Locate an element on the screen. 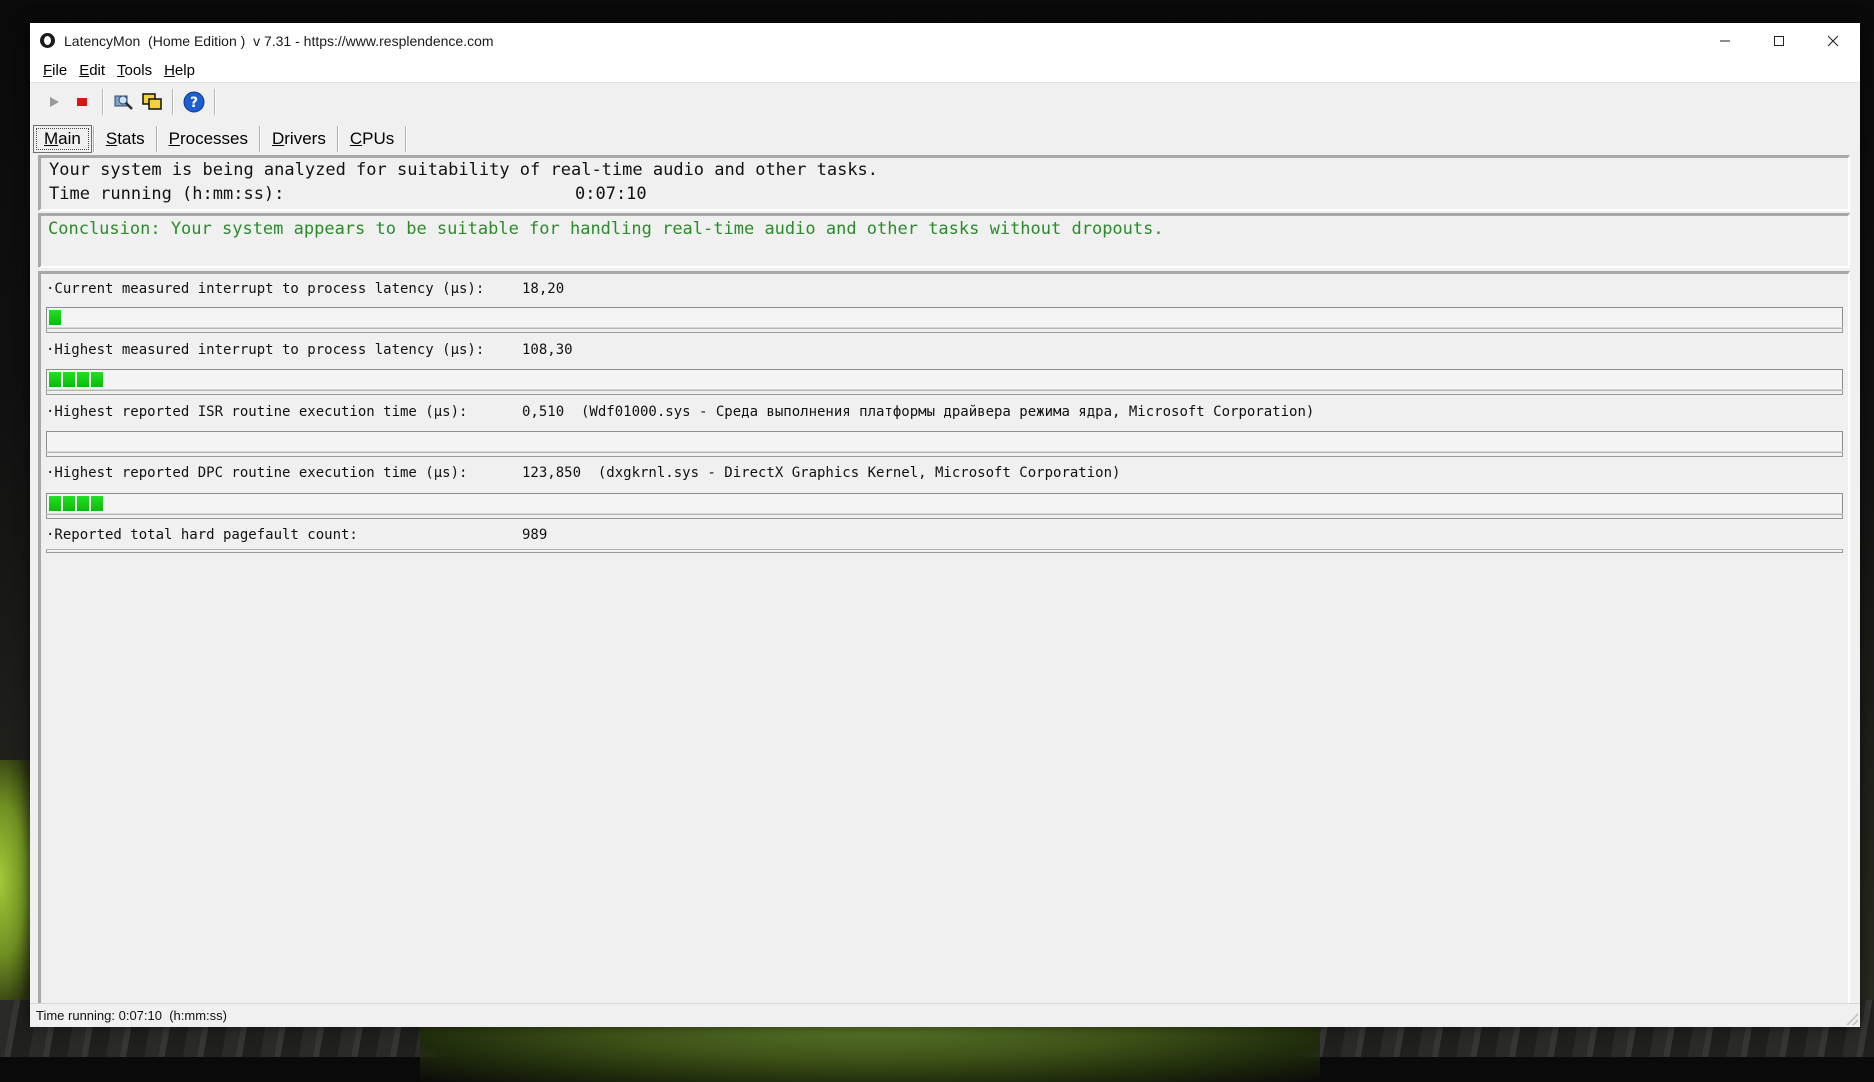  metric-value: 18,20 is located at coordinates (543, 289).